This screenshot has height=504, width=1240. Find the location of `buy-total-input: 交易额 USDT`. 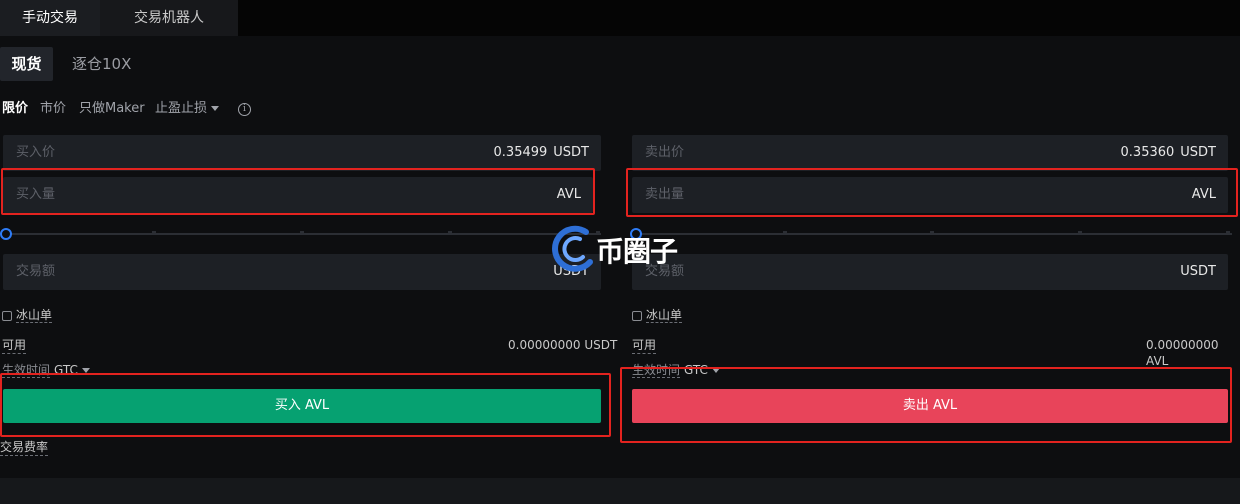

buy-total-input: 交易额 USDT is located at coordinates (302, 272).